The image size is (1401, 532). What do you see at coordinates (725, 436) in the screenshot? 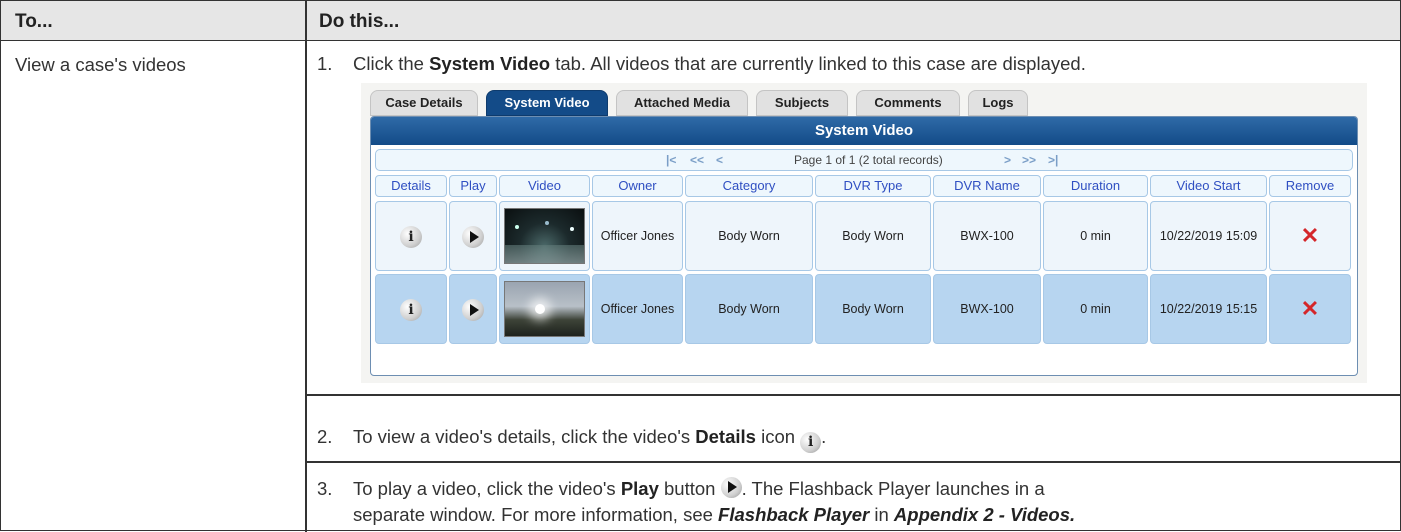
I see `step-bold: Details` at bounding box center [725, 436].